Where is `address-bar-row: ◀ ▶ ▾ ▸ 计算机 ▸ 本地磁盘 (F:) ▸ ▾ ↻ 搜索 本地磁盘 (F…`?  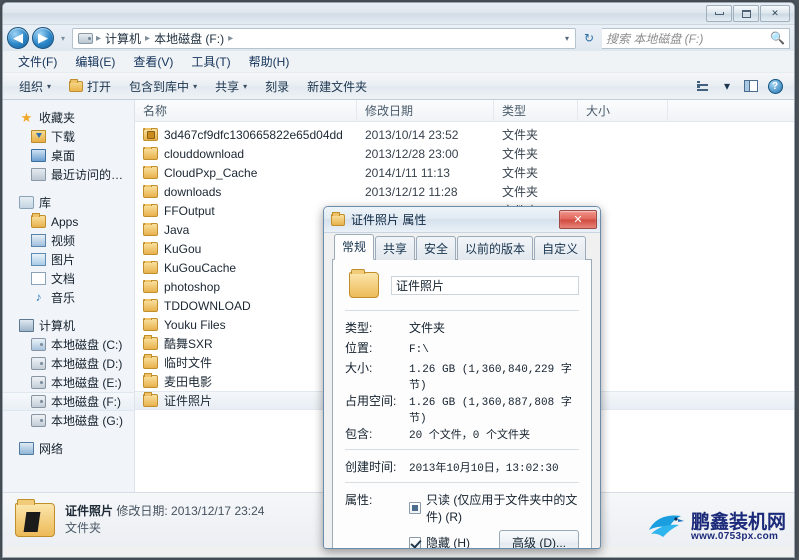
address-bar-row: ◀ ▶ ▾ ▸ 计算机 ▸ 本地磁盘 (F:) ▸ ▾ ↻ 搜索 本地磁盘 (F… is located at coordinates (398, 38).